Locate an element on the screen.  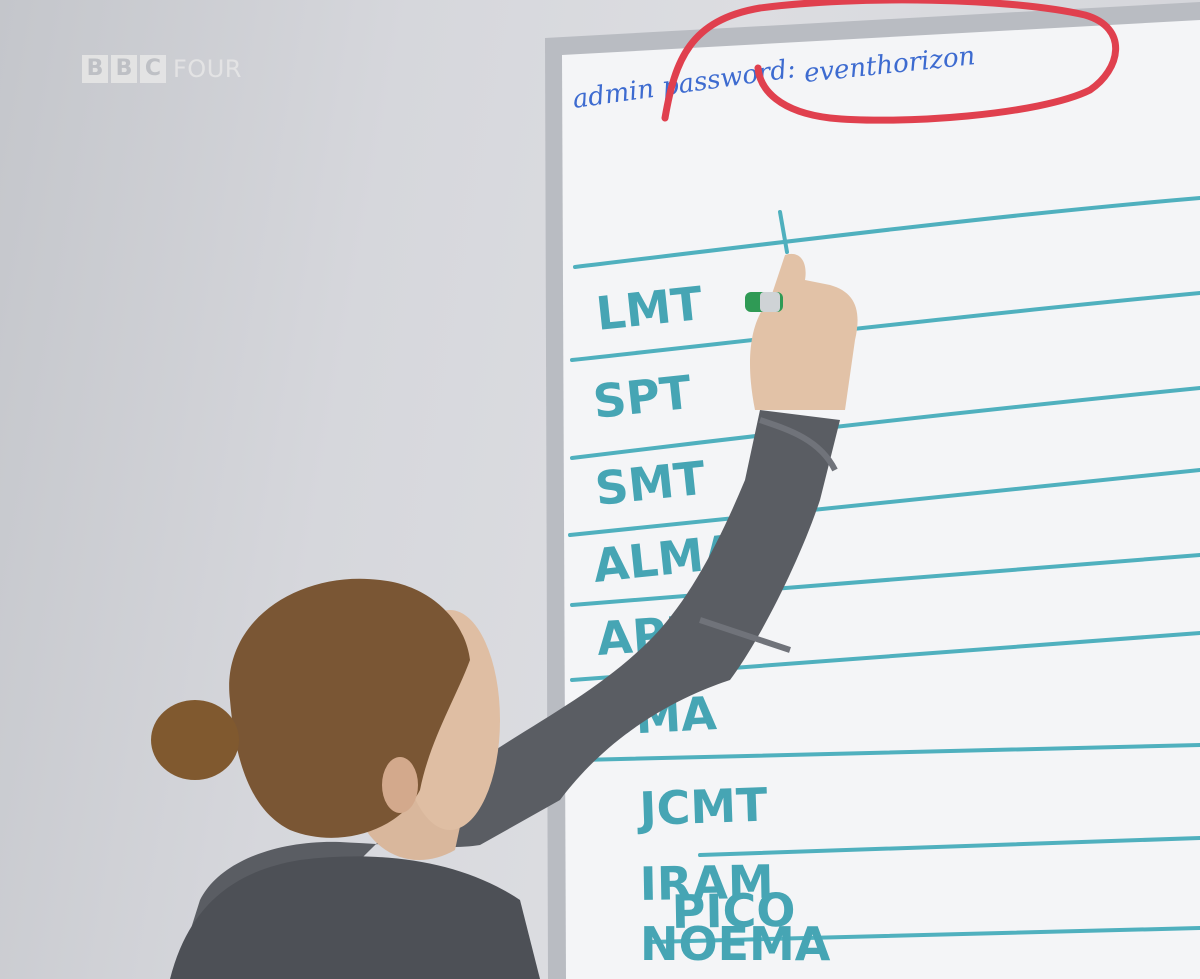
ear is located at coordinates (400, 785).